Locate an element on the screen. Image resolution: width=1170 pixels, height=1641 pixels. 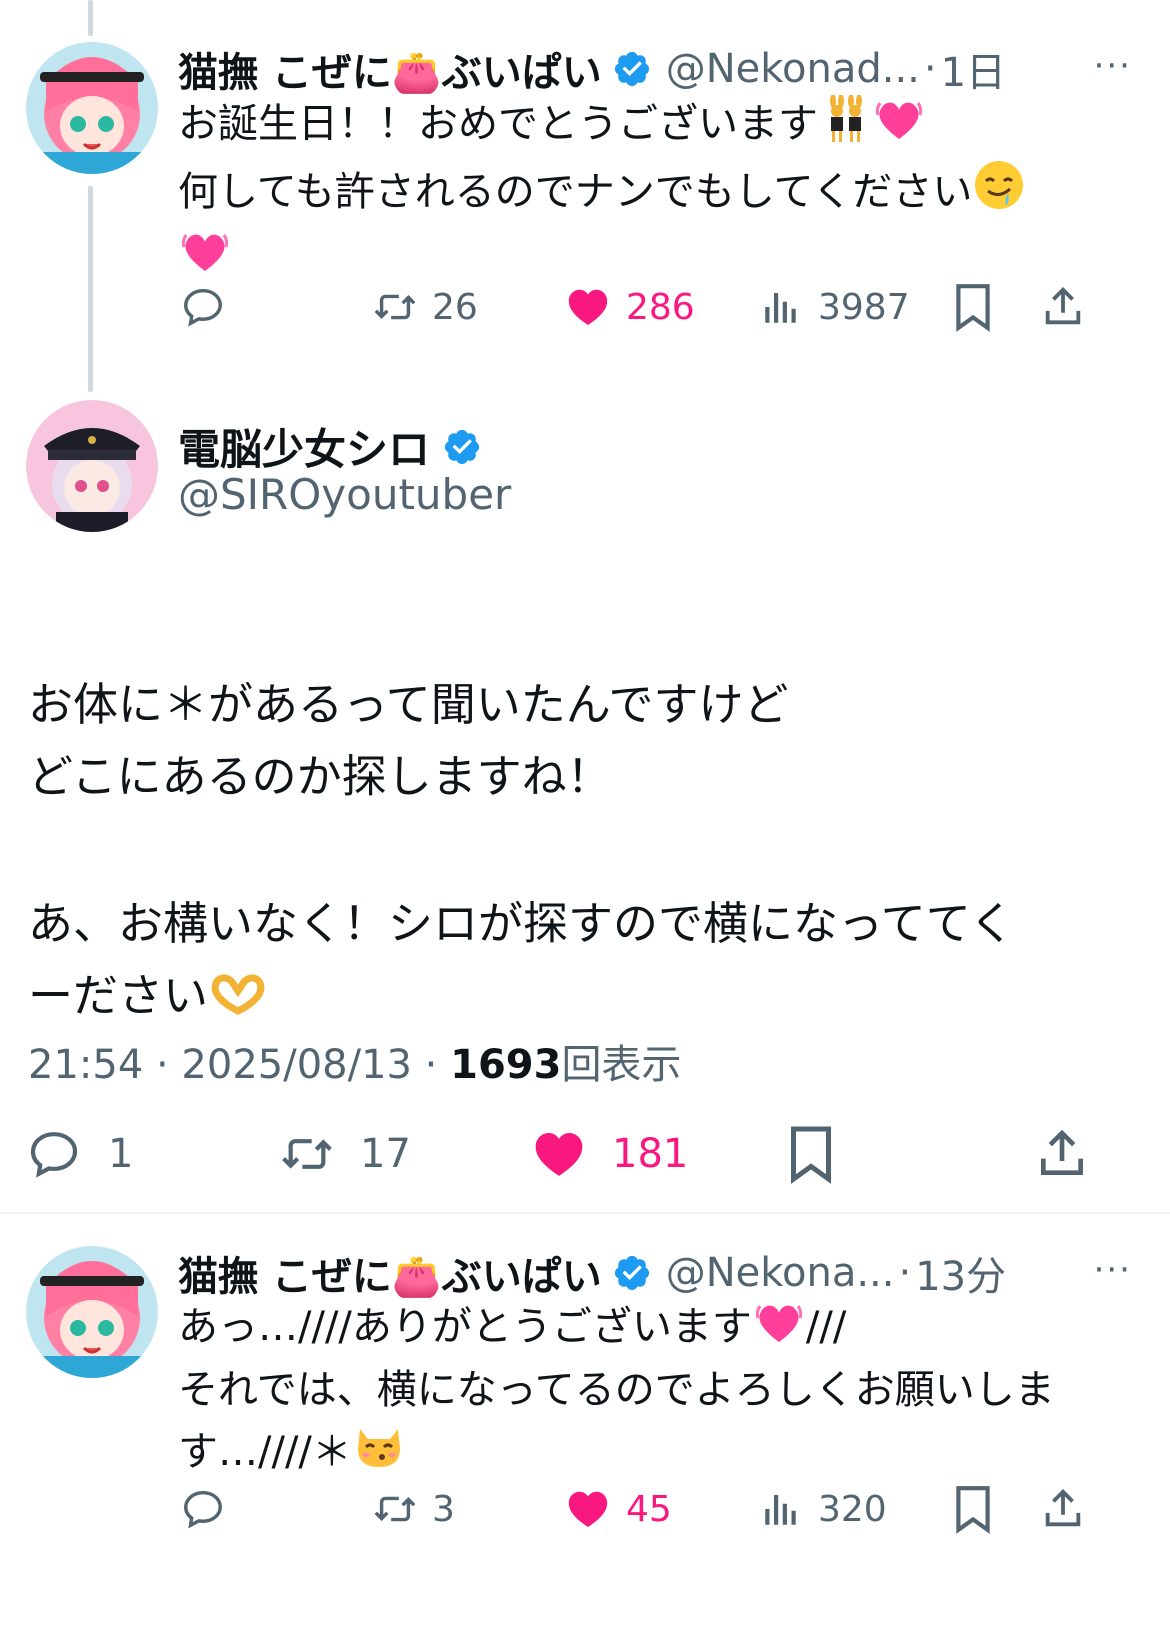
reply2-share-button is located at coordinates (1063, 1509).